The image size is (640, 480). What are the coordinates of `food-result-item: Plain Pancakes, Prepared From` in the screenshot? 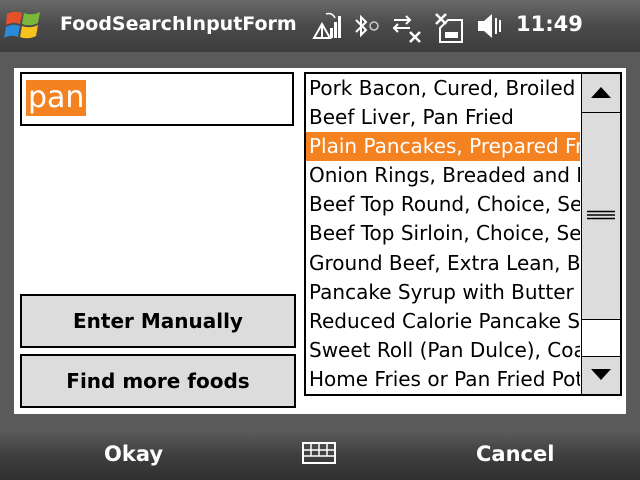 It's located at (443, 147).